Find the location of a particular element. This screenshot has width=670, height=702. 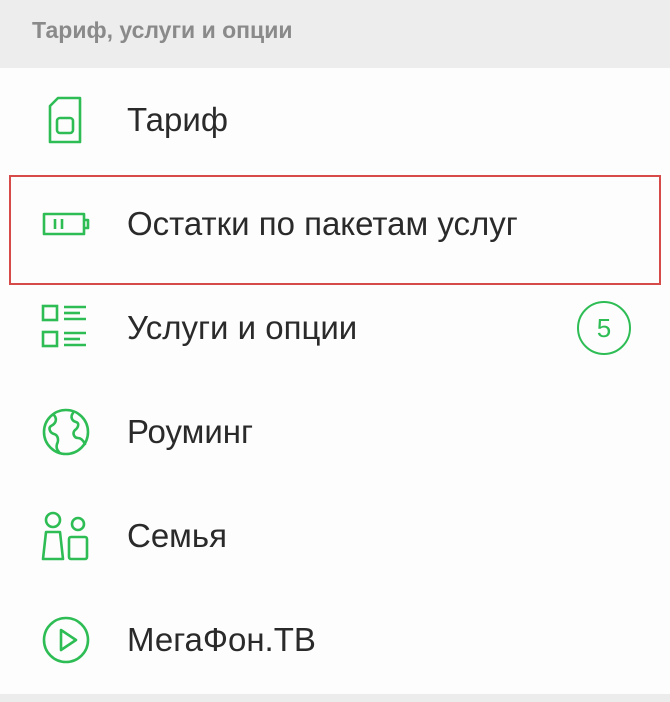

menu-item-services: Услуги и опции 5 is located at coordinates (335, 328).